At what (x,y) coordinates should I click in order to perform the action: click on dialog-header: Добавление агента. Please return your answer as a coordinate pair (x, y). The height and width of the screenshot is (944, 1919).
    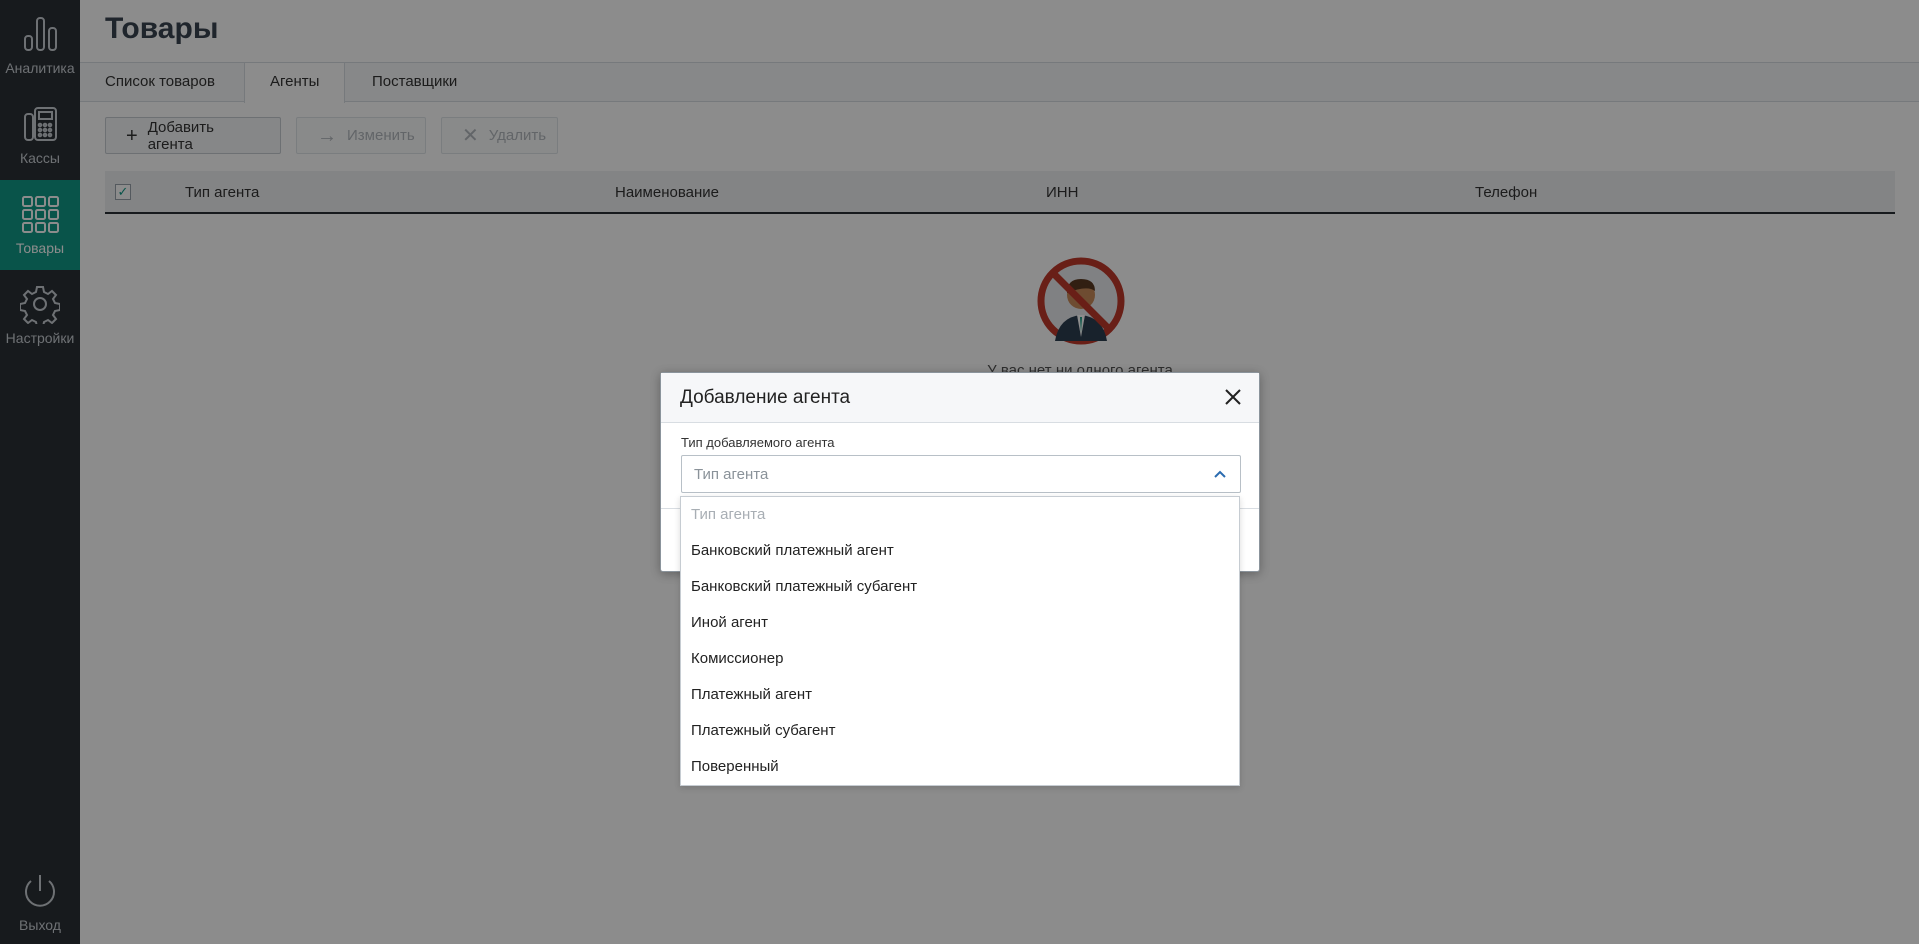
    Looking at the image, I should click on (960, 398).